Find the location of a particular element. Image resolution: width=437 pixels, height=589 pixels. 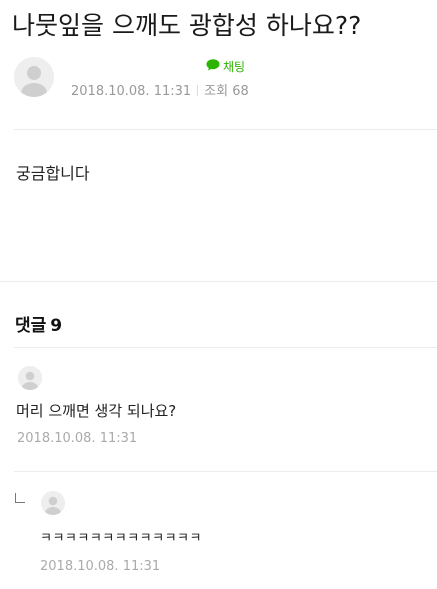

body-divider is located at coordinates (218, 281).